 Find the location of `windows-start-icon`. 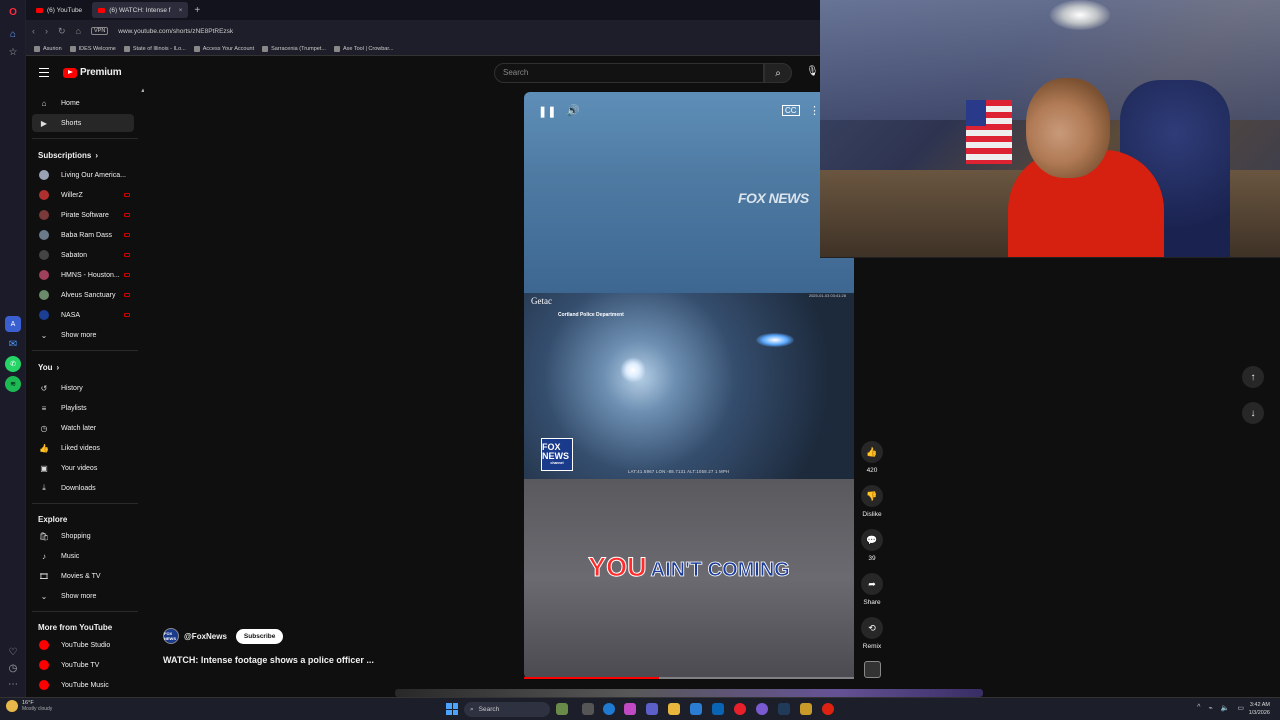

windows-start-icon is located at coordinates (452, 709).